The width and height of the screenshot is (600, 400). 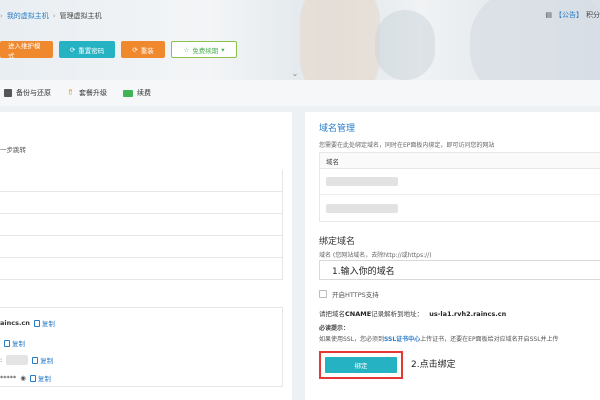 What do you see at coordinates (26, 50) in the screenshot?
I see `maintenance-mode-button: 进入维护模式` at bounding box center [26, 50].